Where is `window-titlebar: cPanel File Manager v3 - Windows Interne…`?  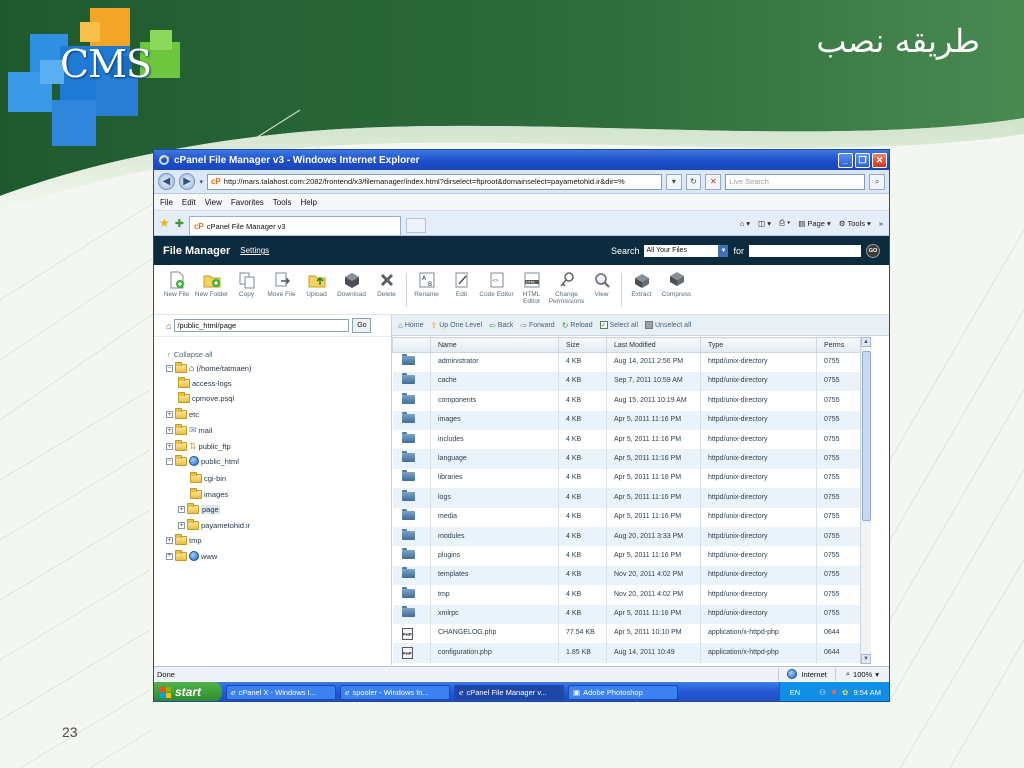 window-titlebar: cPanel File Manager v3 - Windows Interne… is located at coordinates (521, 160).